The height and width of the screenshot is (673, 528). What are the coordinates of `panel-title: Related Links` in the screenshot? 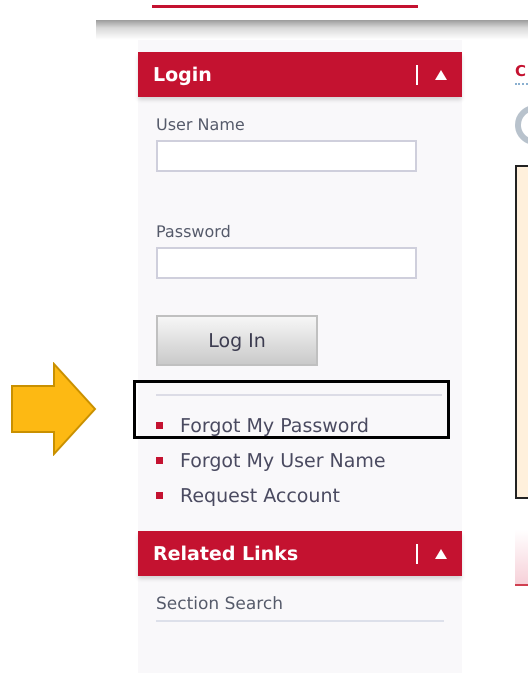 It's located at (226, 553).